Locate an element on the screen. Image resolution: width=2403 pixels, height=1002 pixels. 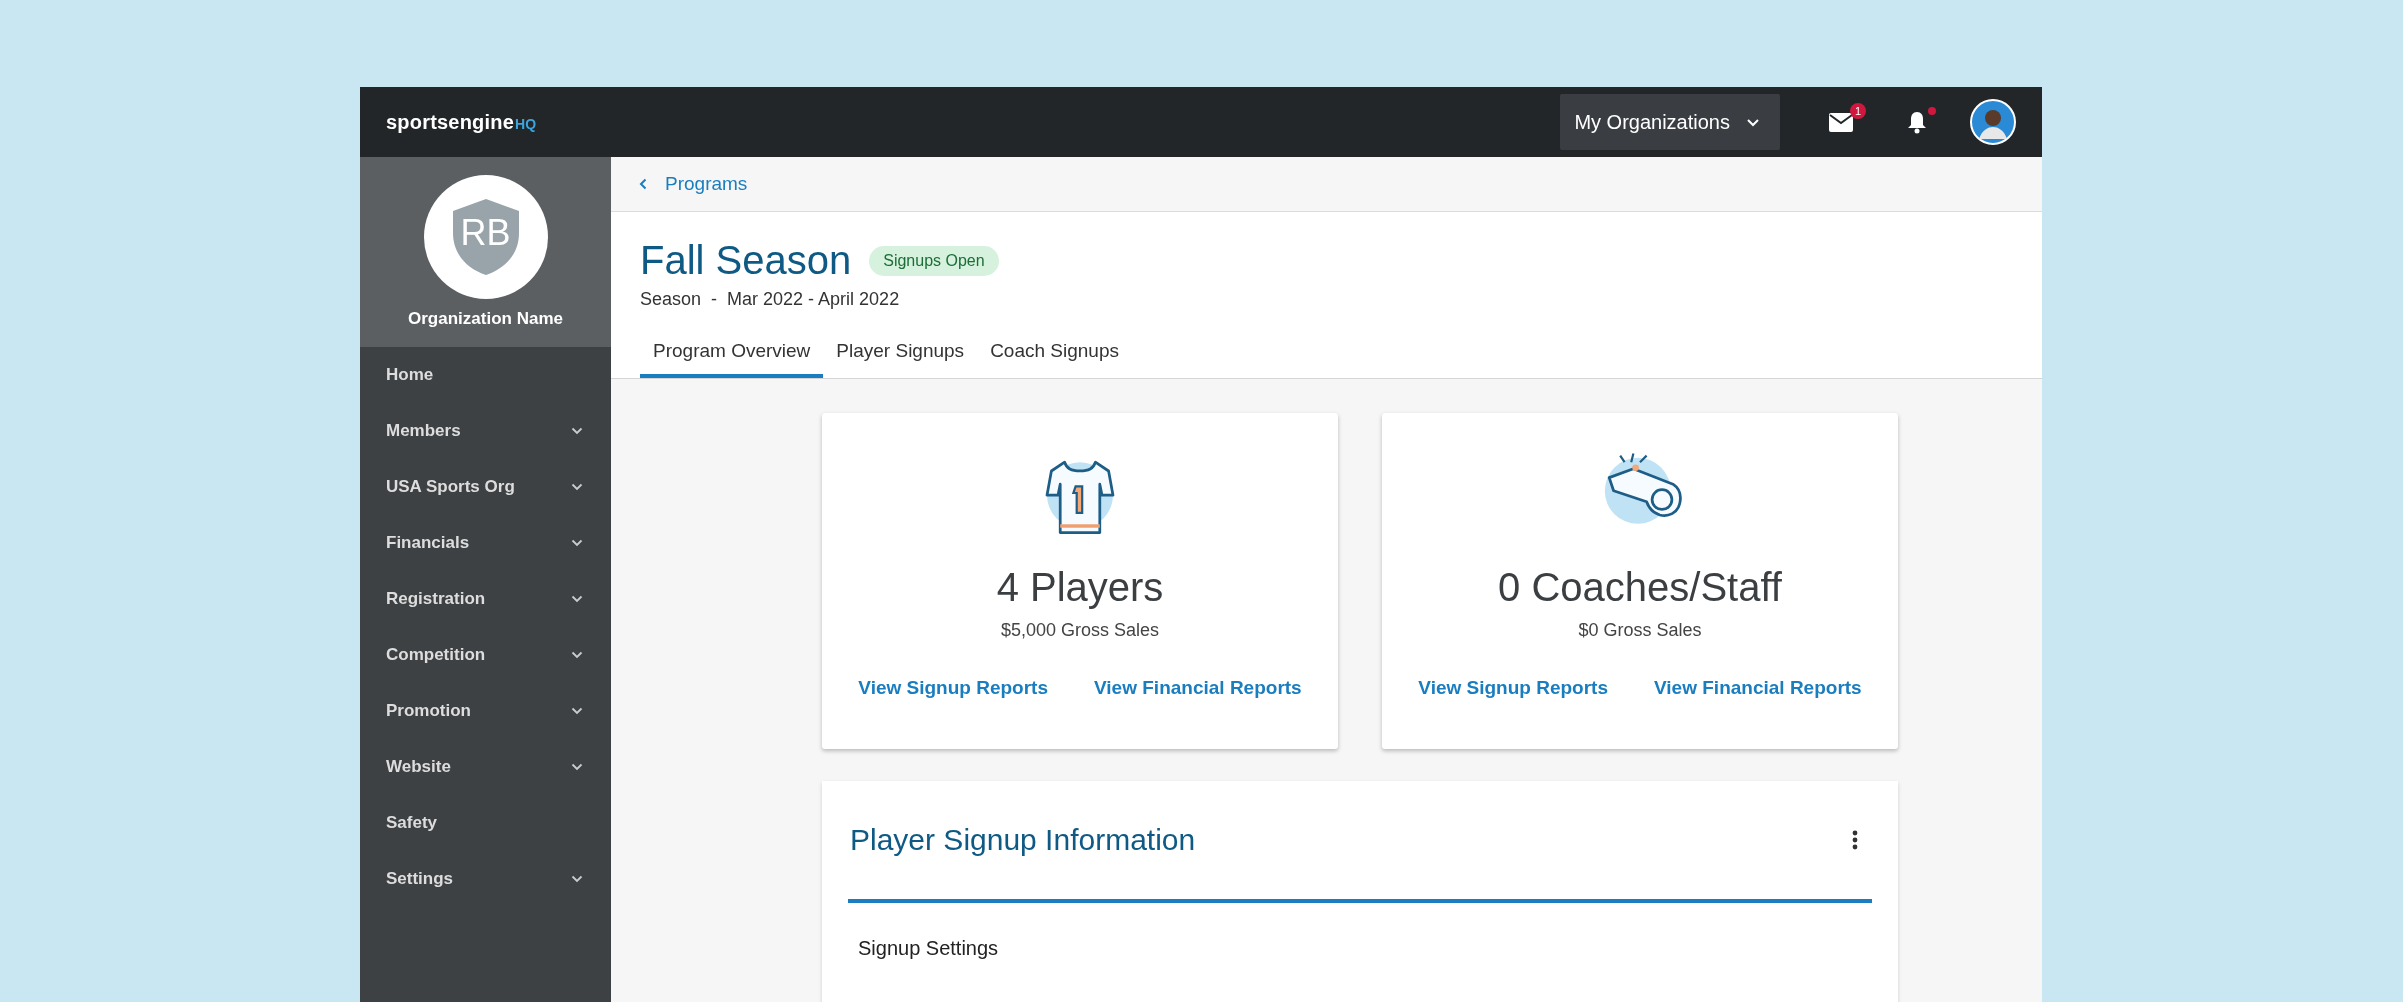
sidebar-item: Settings is located at coordinates (485, 879).